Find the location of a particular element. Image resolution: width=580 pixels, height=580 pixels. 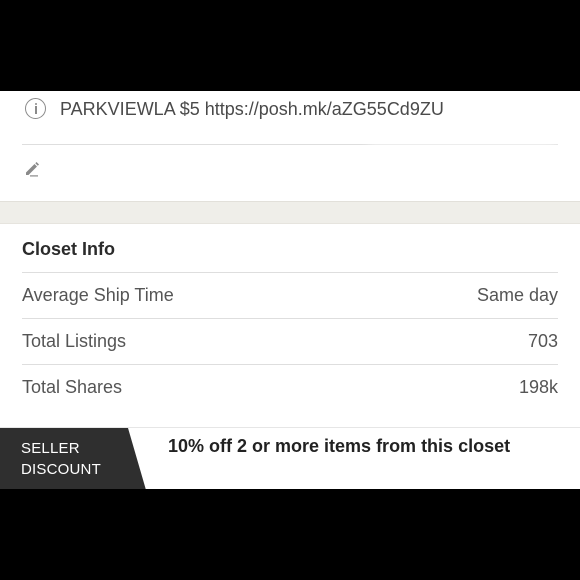

info-text: PARKVIEWLA $5 https://posh.mk/aZG55Cd9ZU is located at coordinates (252, 109).